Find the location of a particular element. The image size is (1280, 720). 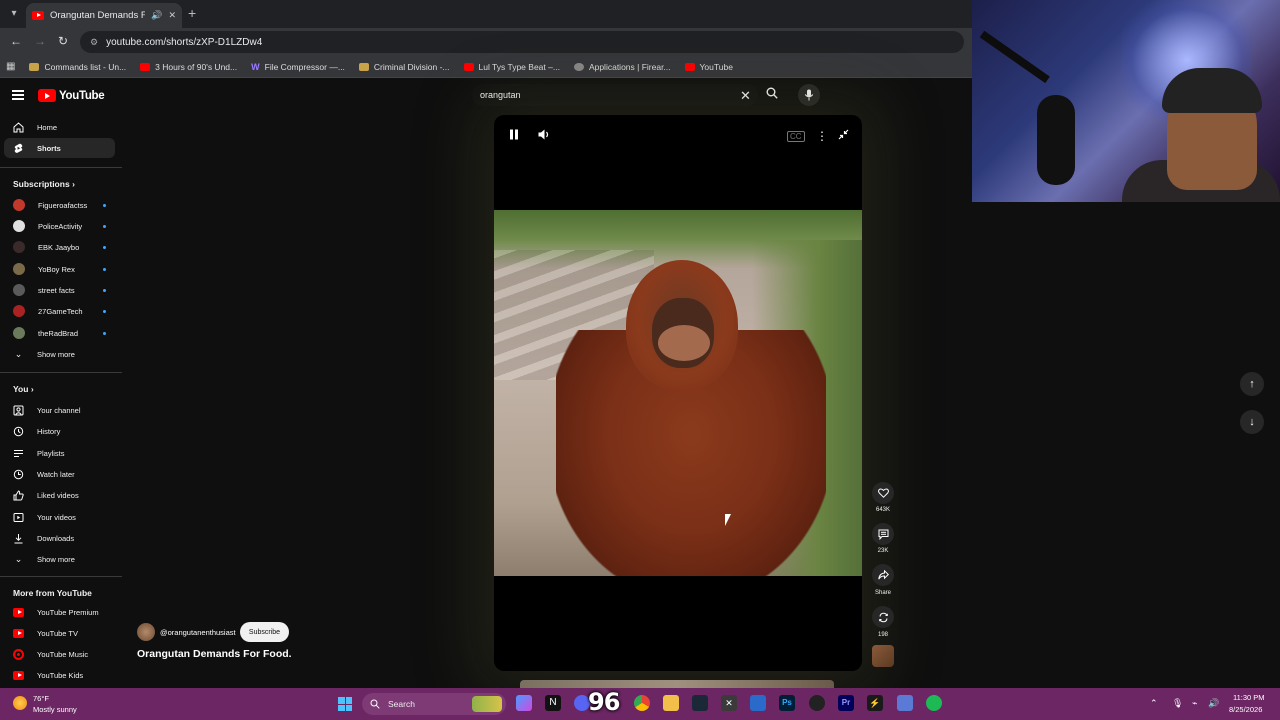

bookmark-label: YouTube is located at coordinates (716, 66).